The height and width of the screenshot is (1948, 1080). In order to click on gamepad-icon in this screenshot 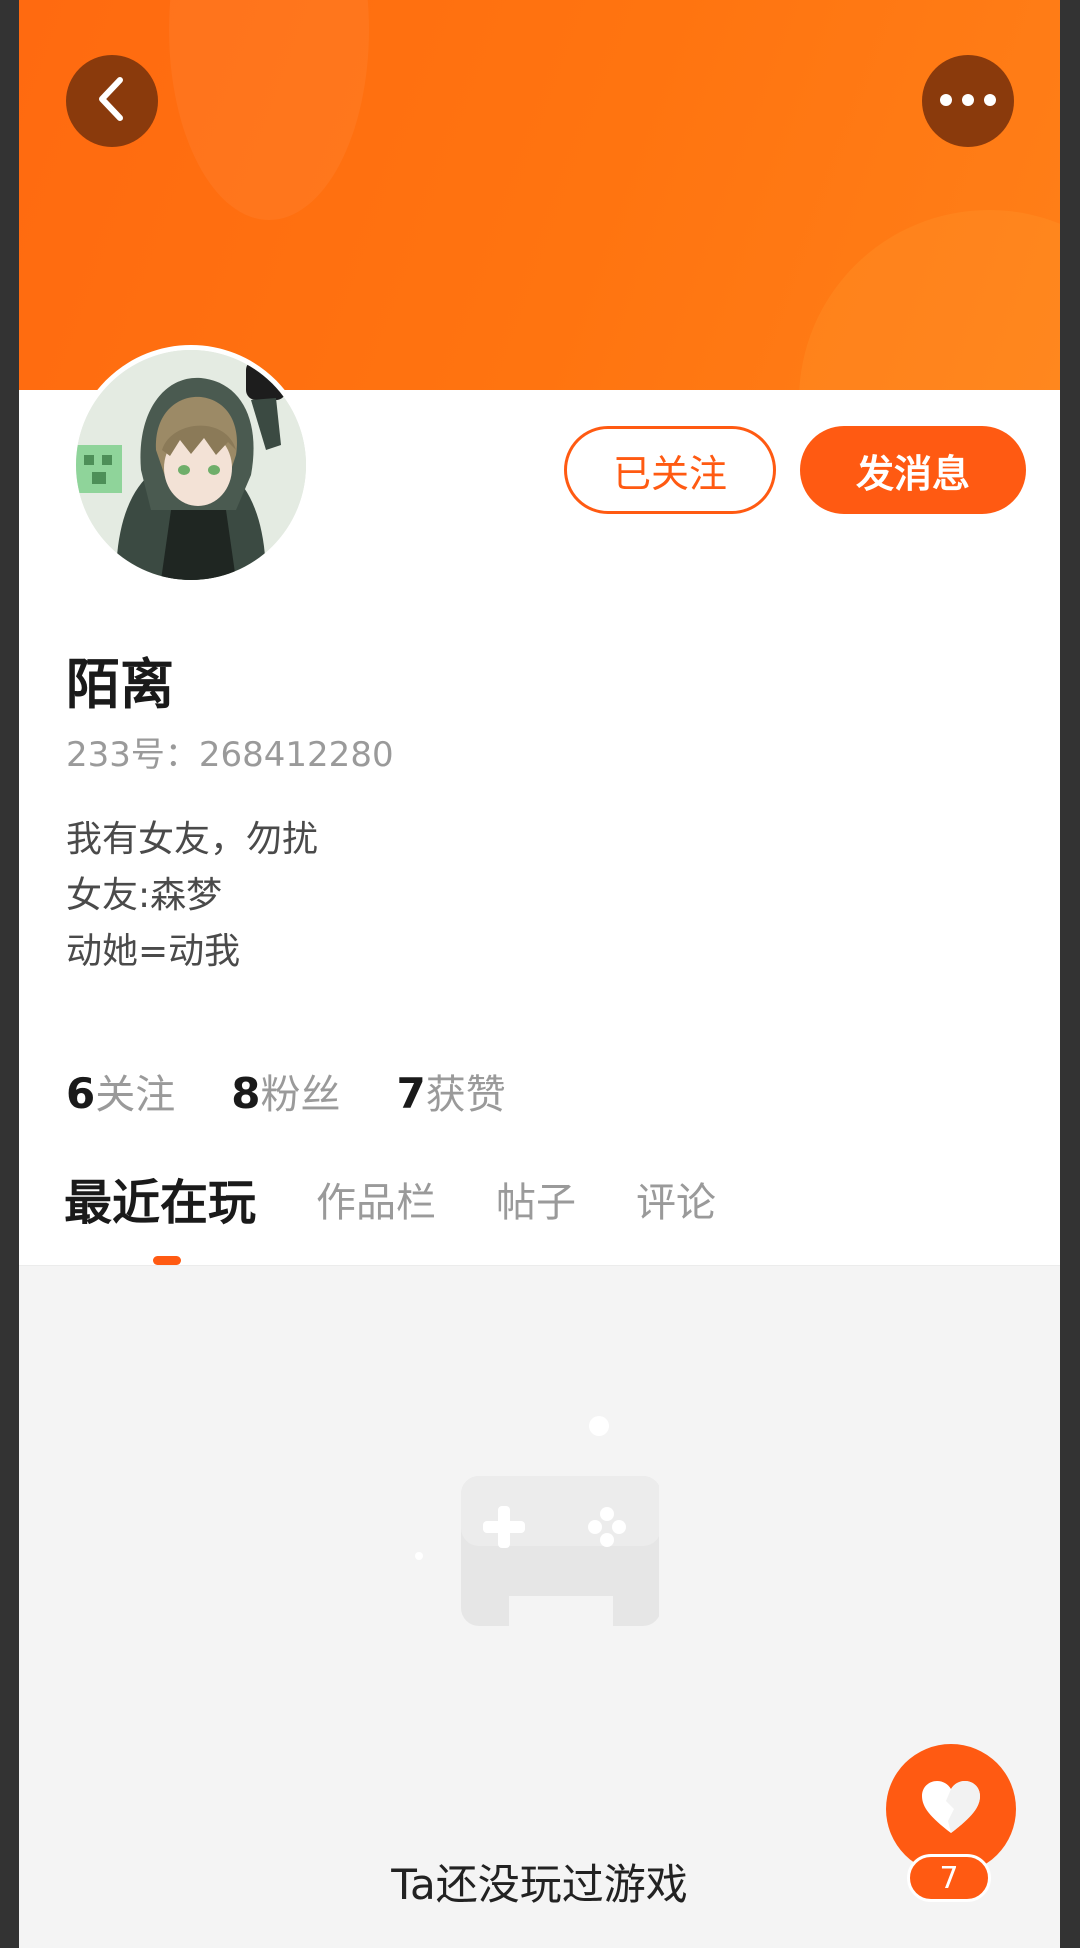, I will do `click(530, 1526)`.